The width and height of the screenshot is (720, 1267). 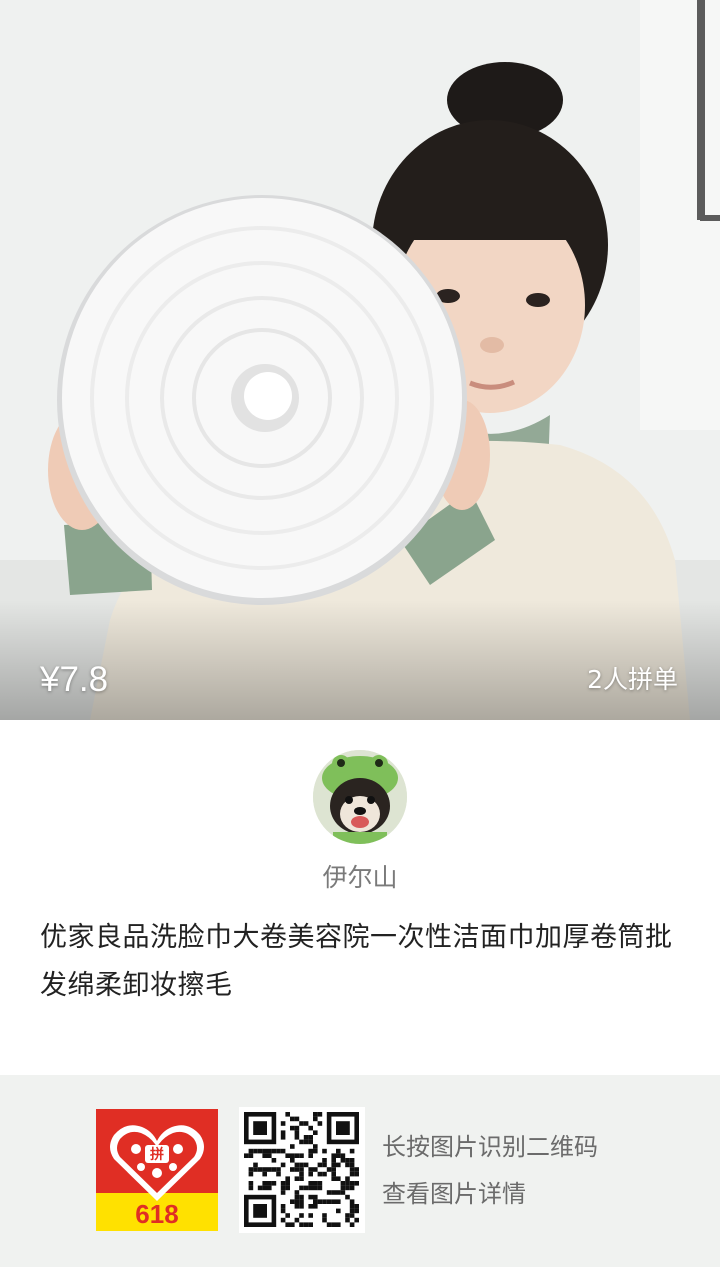 What do you see at coordinates (632, 679) in the screenshot?
I see `group-buy-tag: 2人拼单` at bounding box center [632, 679].